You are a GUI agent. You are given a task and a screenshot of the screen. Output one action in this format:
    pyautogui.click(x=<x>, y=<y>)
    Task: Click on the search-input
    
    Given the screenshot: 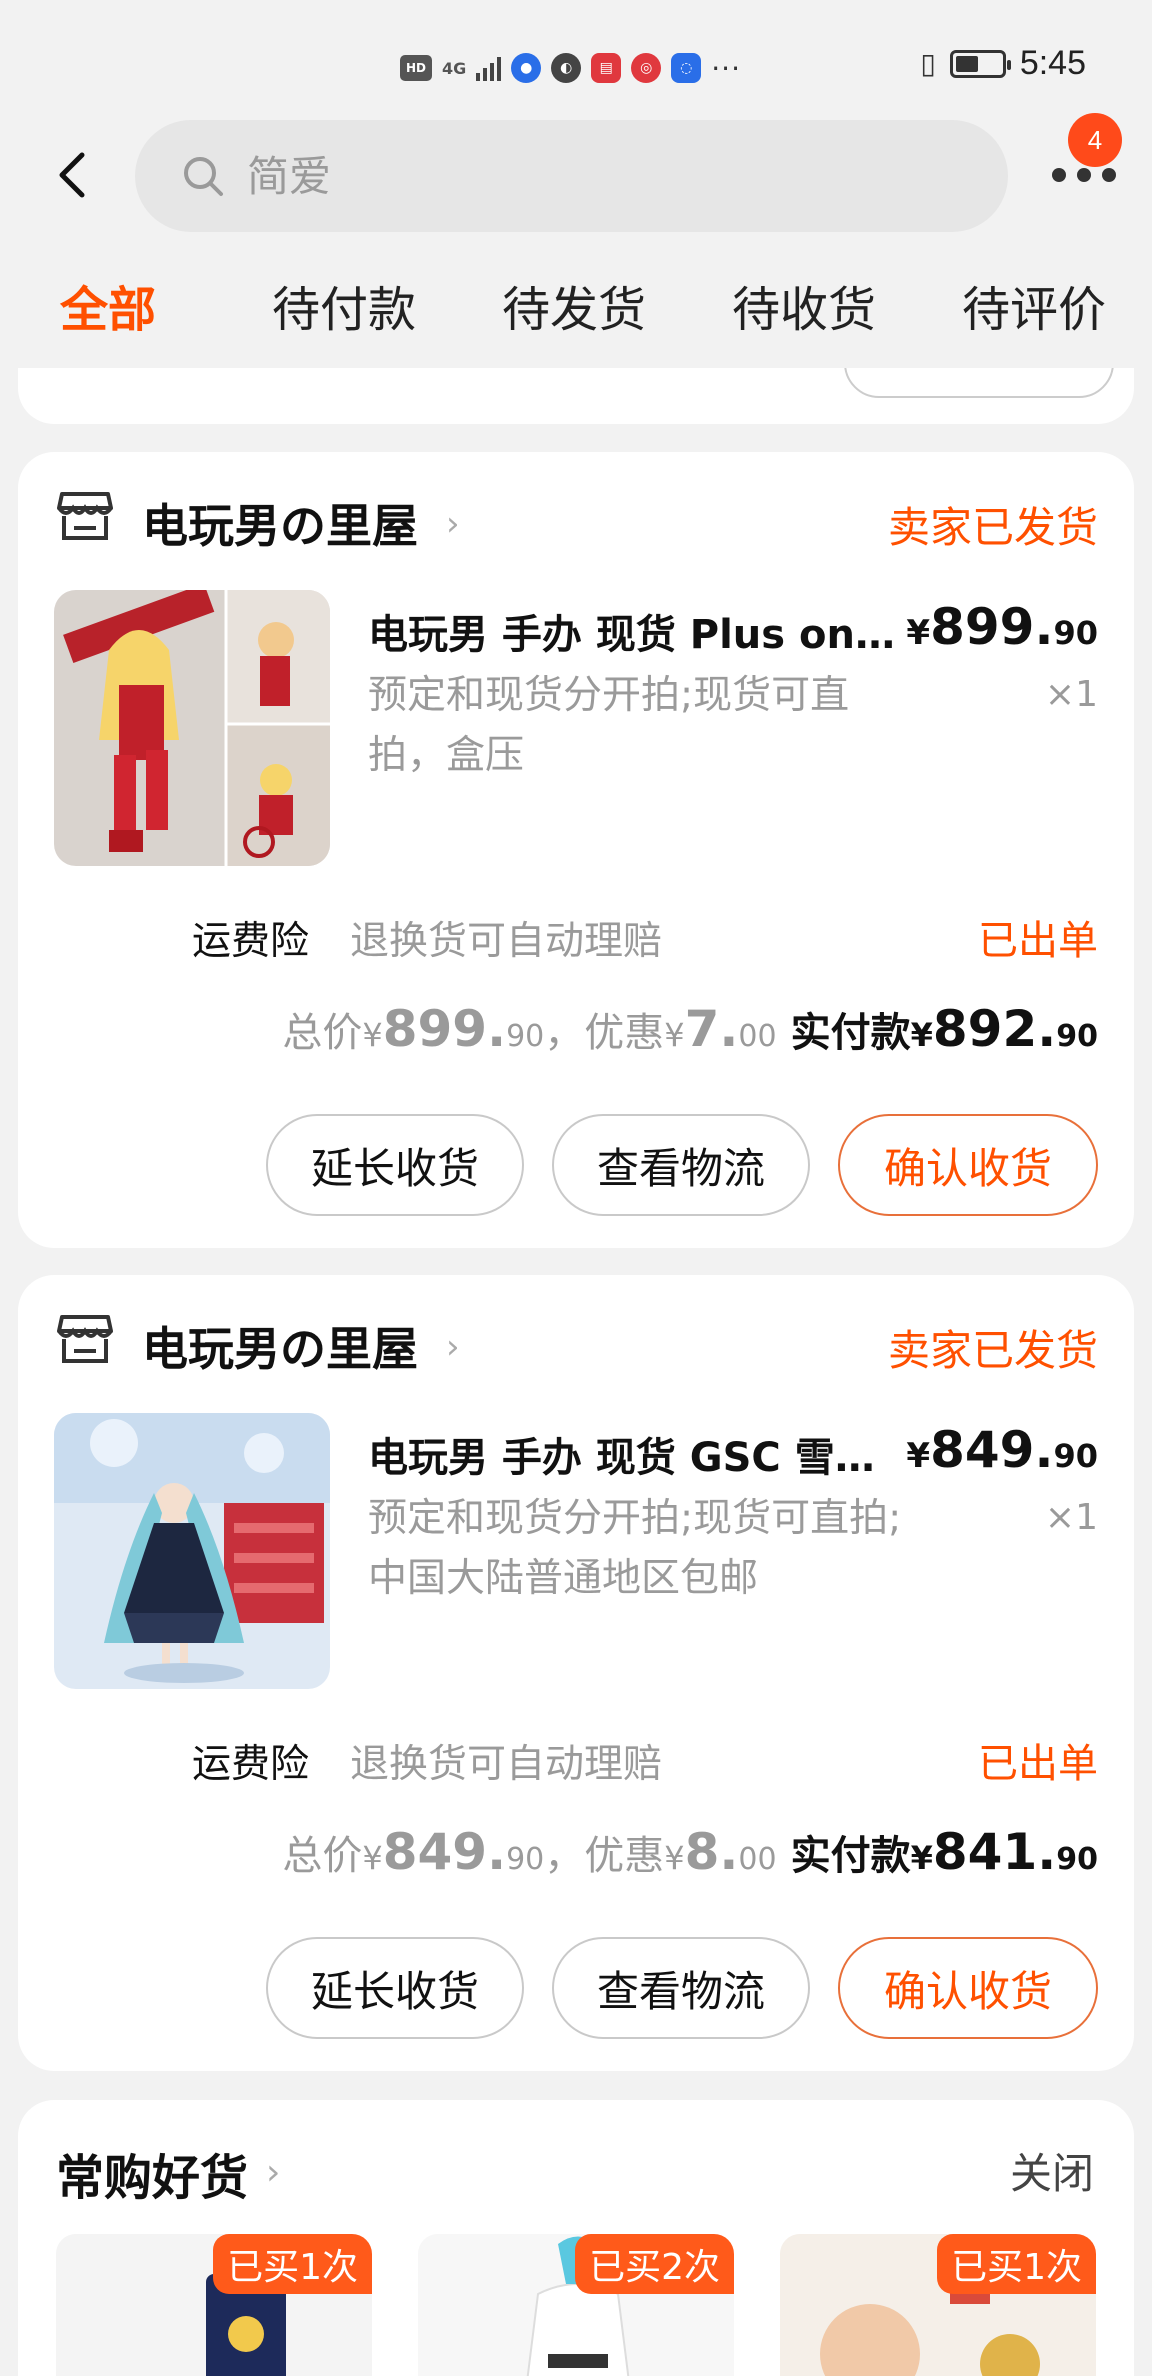 What is the action you would take?
    pyautogui.click(x=547, y=176)
    